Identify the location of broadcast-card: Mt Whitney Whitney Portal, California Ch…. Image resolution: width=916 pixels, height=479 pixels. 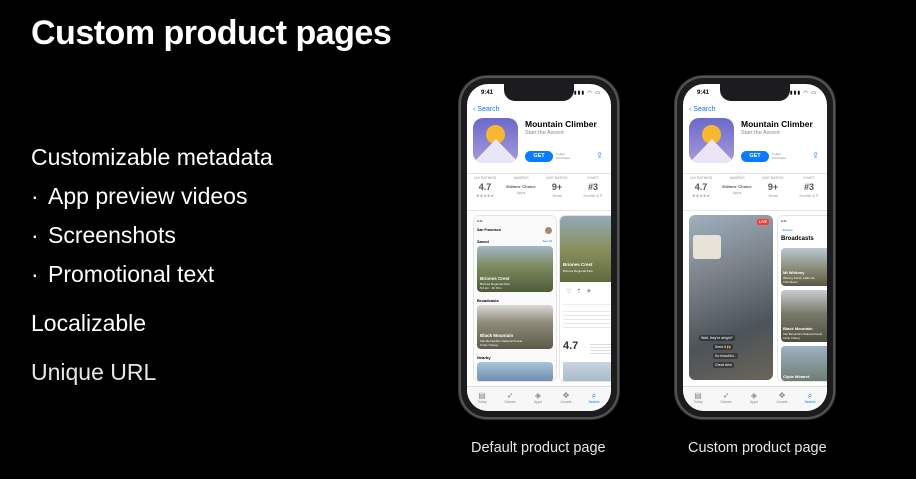
(804, 267).